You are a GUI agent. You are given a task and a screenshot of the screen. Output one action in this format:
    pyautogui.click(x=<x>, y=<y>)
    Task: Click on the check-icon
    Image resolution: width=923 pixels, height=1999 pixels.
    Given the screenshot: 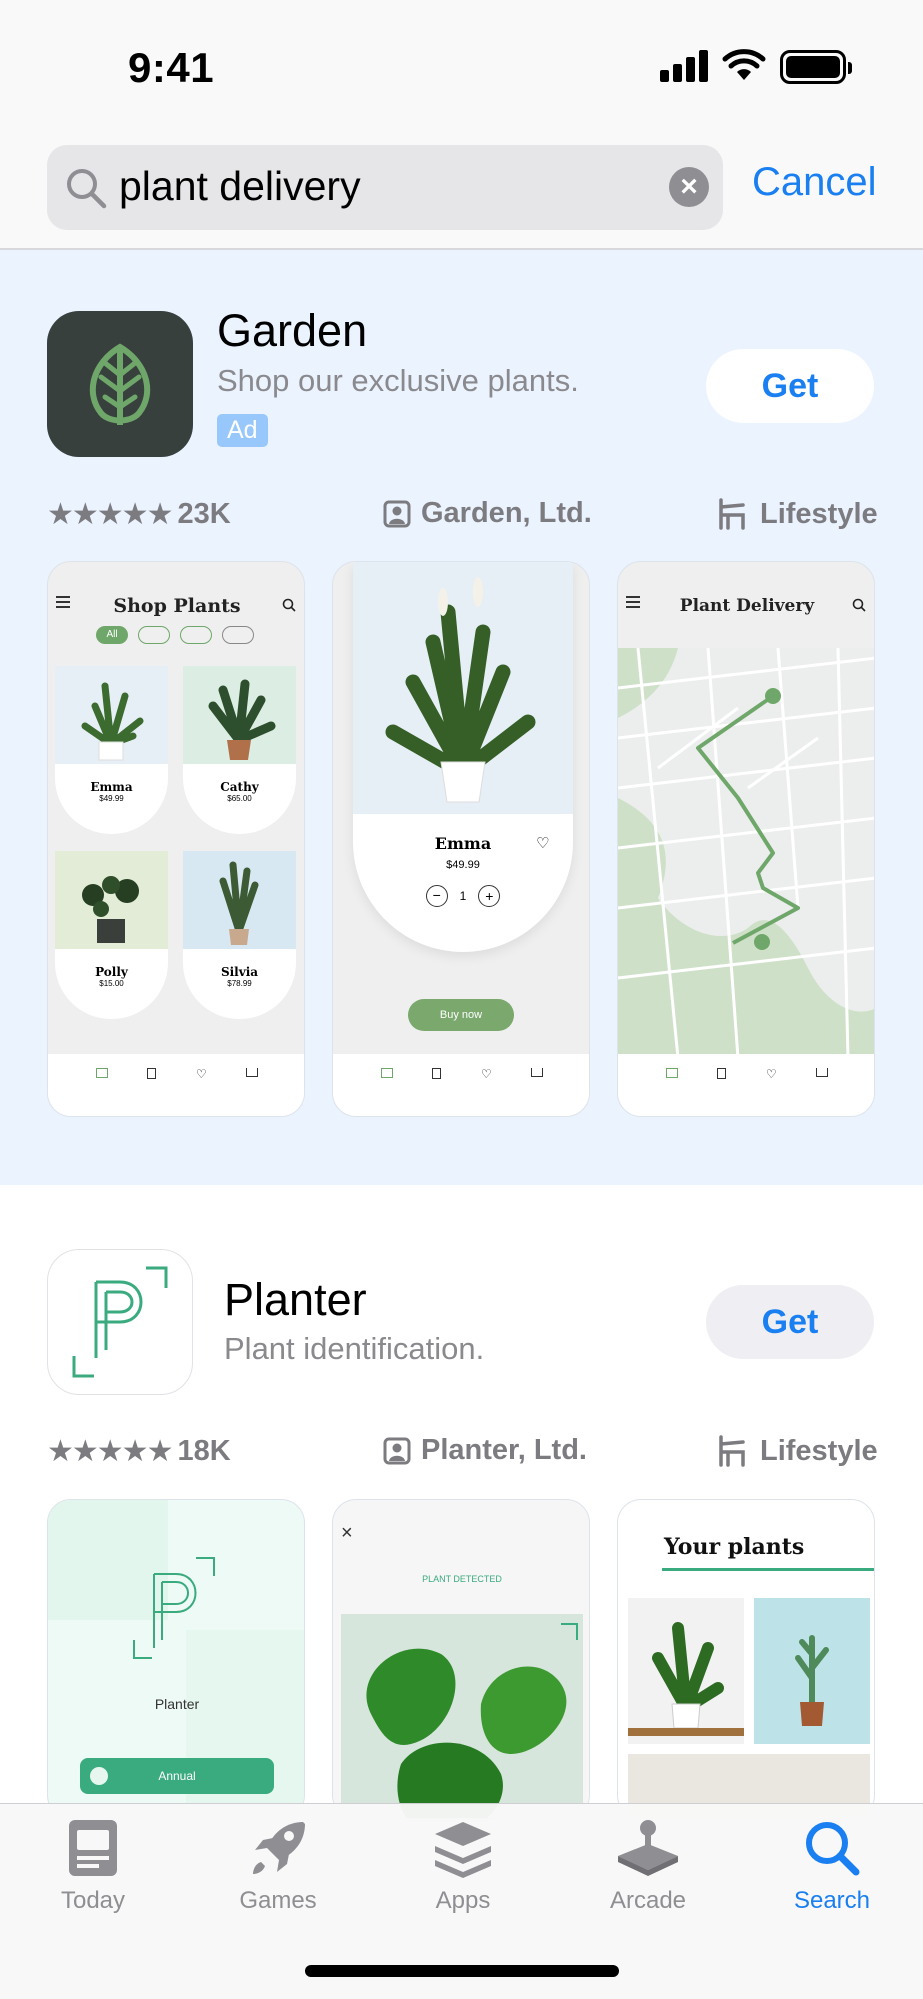 What is the action you would take?
    pyautogui.click(x=99, y=1776)
    